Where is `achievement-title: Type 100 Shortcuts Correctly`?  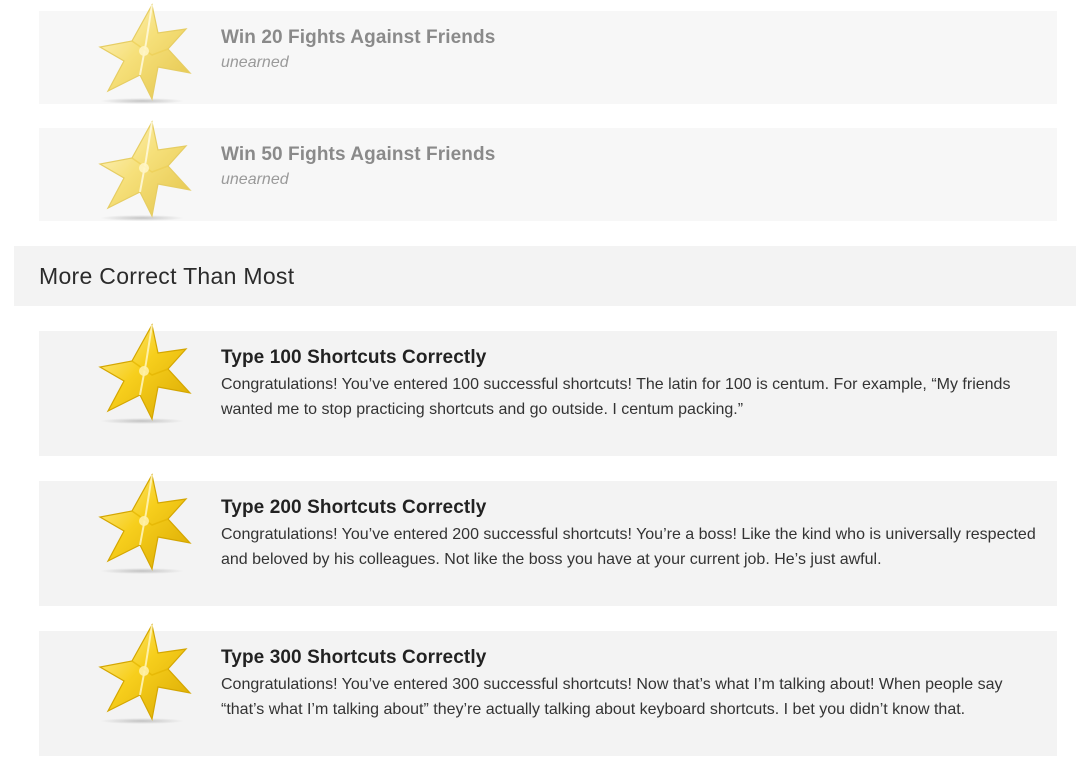
achievement-title: Type 100 Shortcuts Correctly is located at coordinates (354, 357).